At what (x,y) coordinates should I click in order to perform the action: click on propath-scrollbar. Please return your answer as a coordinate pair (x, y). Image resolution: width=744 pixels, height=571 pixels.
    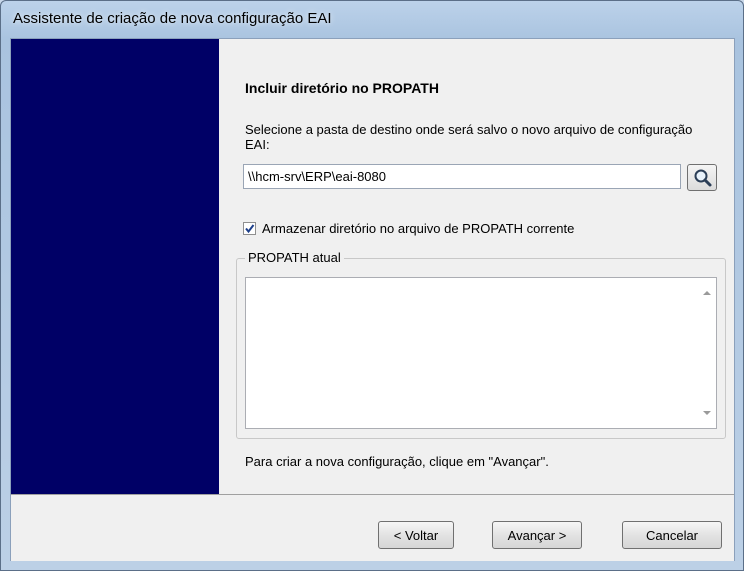
    Looking at the image, I should click on (707, 353).